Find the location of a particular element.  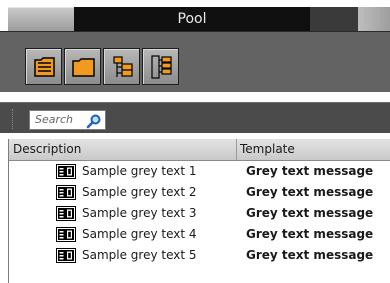

title-bar-right-segment is located at coordinates (334, 19).